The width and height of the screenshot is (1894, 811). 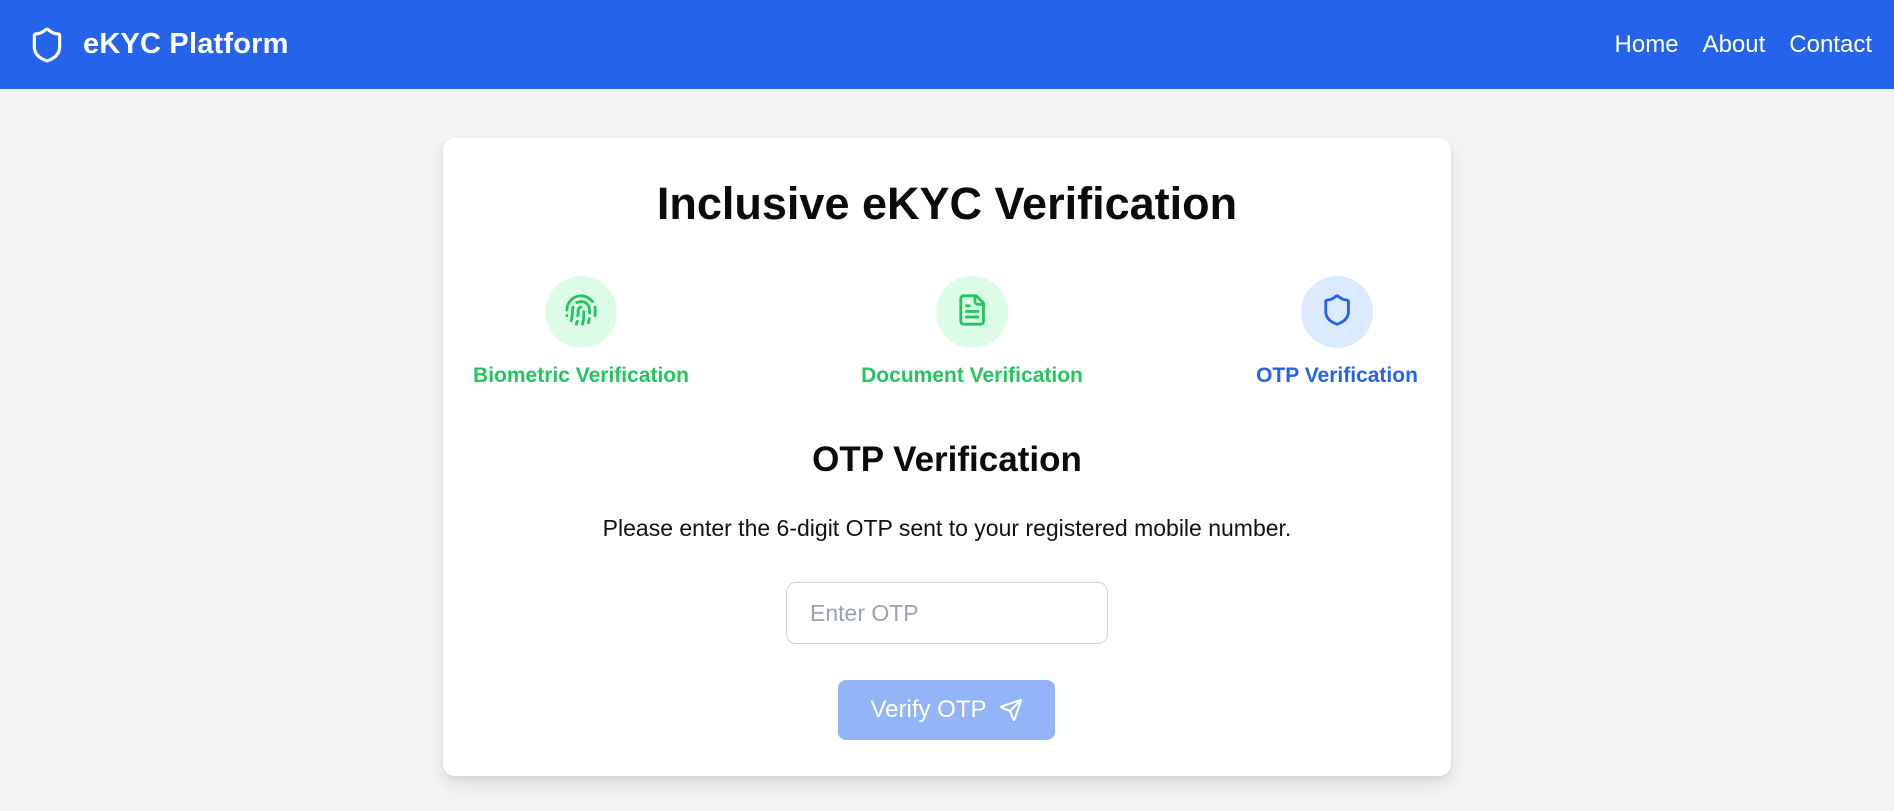 I want to click on step-otp-label: OTP Verification, so click(x=1337, y=375).